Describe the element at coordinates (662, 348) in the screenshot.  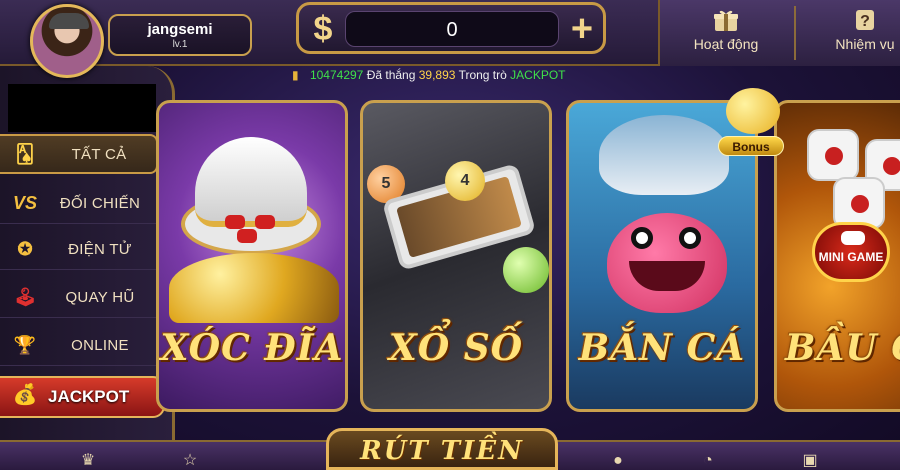
I see `game-title: BẮN CÁ` at that location.